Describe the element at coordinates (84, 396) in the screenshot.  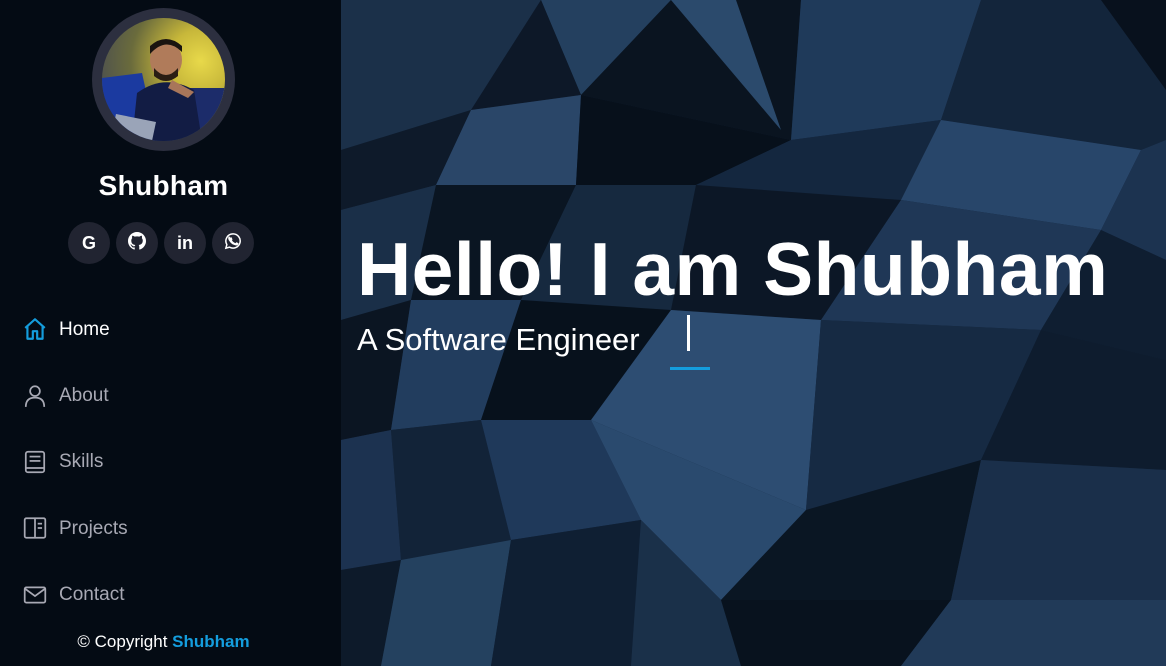
I see `nav-label-about: About` at that location.